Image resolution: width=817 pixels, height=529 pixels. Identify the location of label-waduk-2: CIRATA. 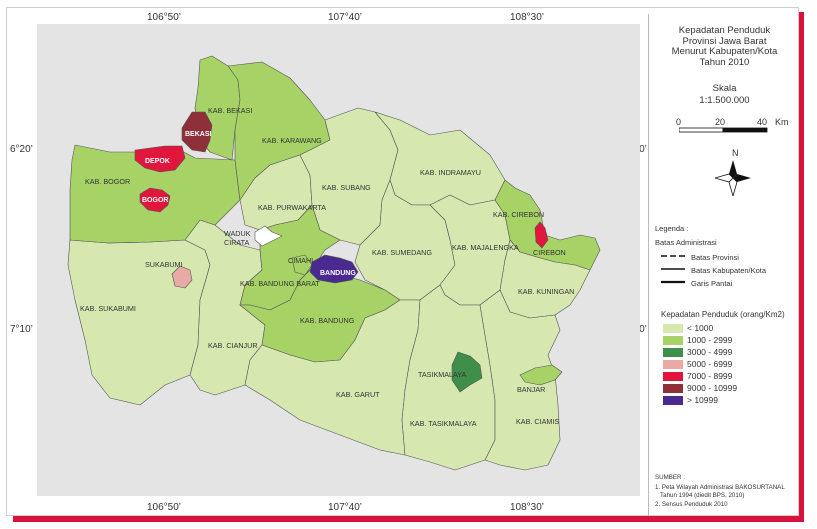
(236, 242).